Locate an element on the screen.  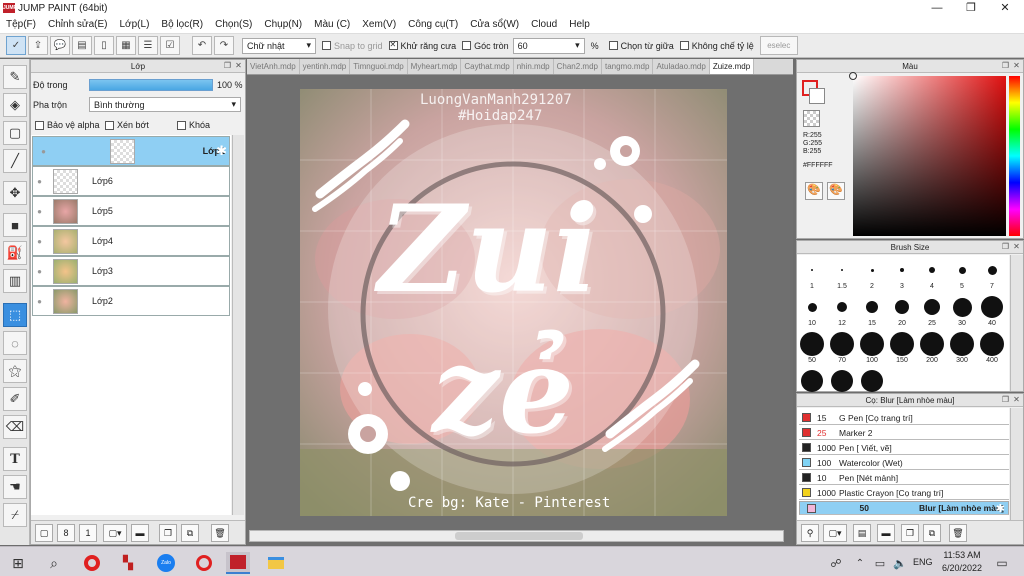
doc-tab: Caythat.mdp is located at coordinates (487, 66).